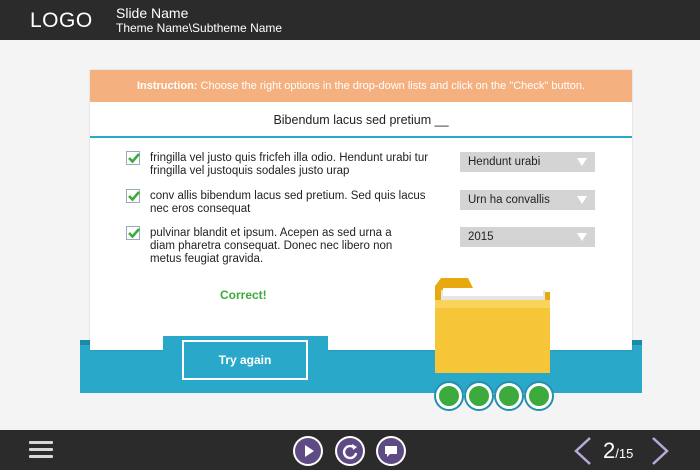 The width and height of the screenshot is (700, 470). Describe the element at coordinates (527, 237) in the screenshot. I see `dropdown-item-3: 2015` at that location.